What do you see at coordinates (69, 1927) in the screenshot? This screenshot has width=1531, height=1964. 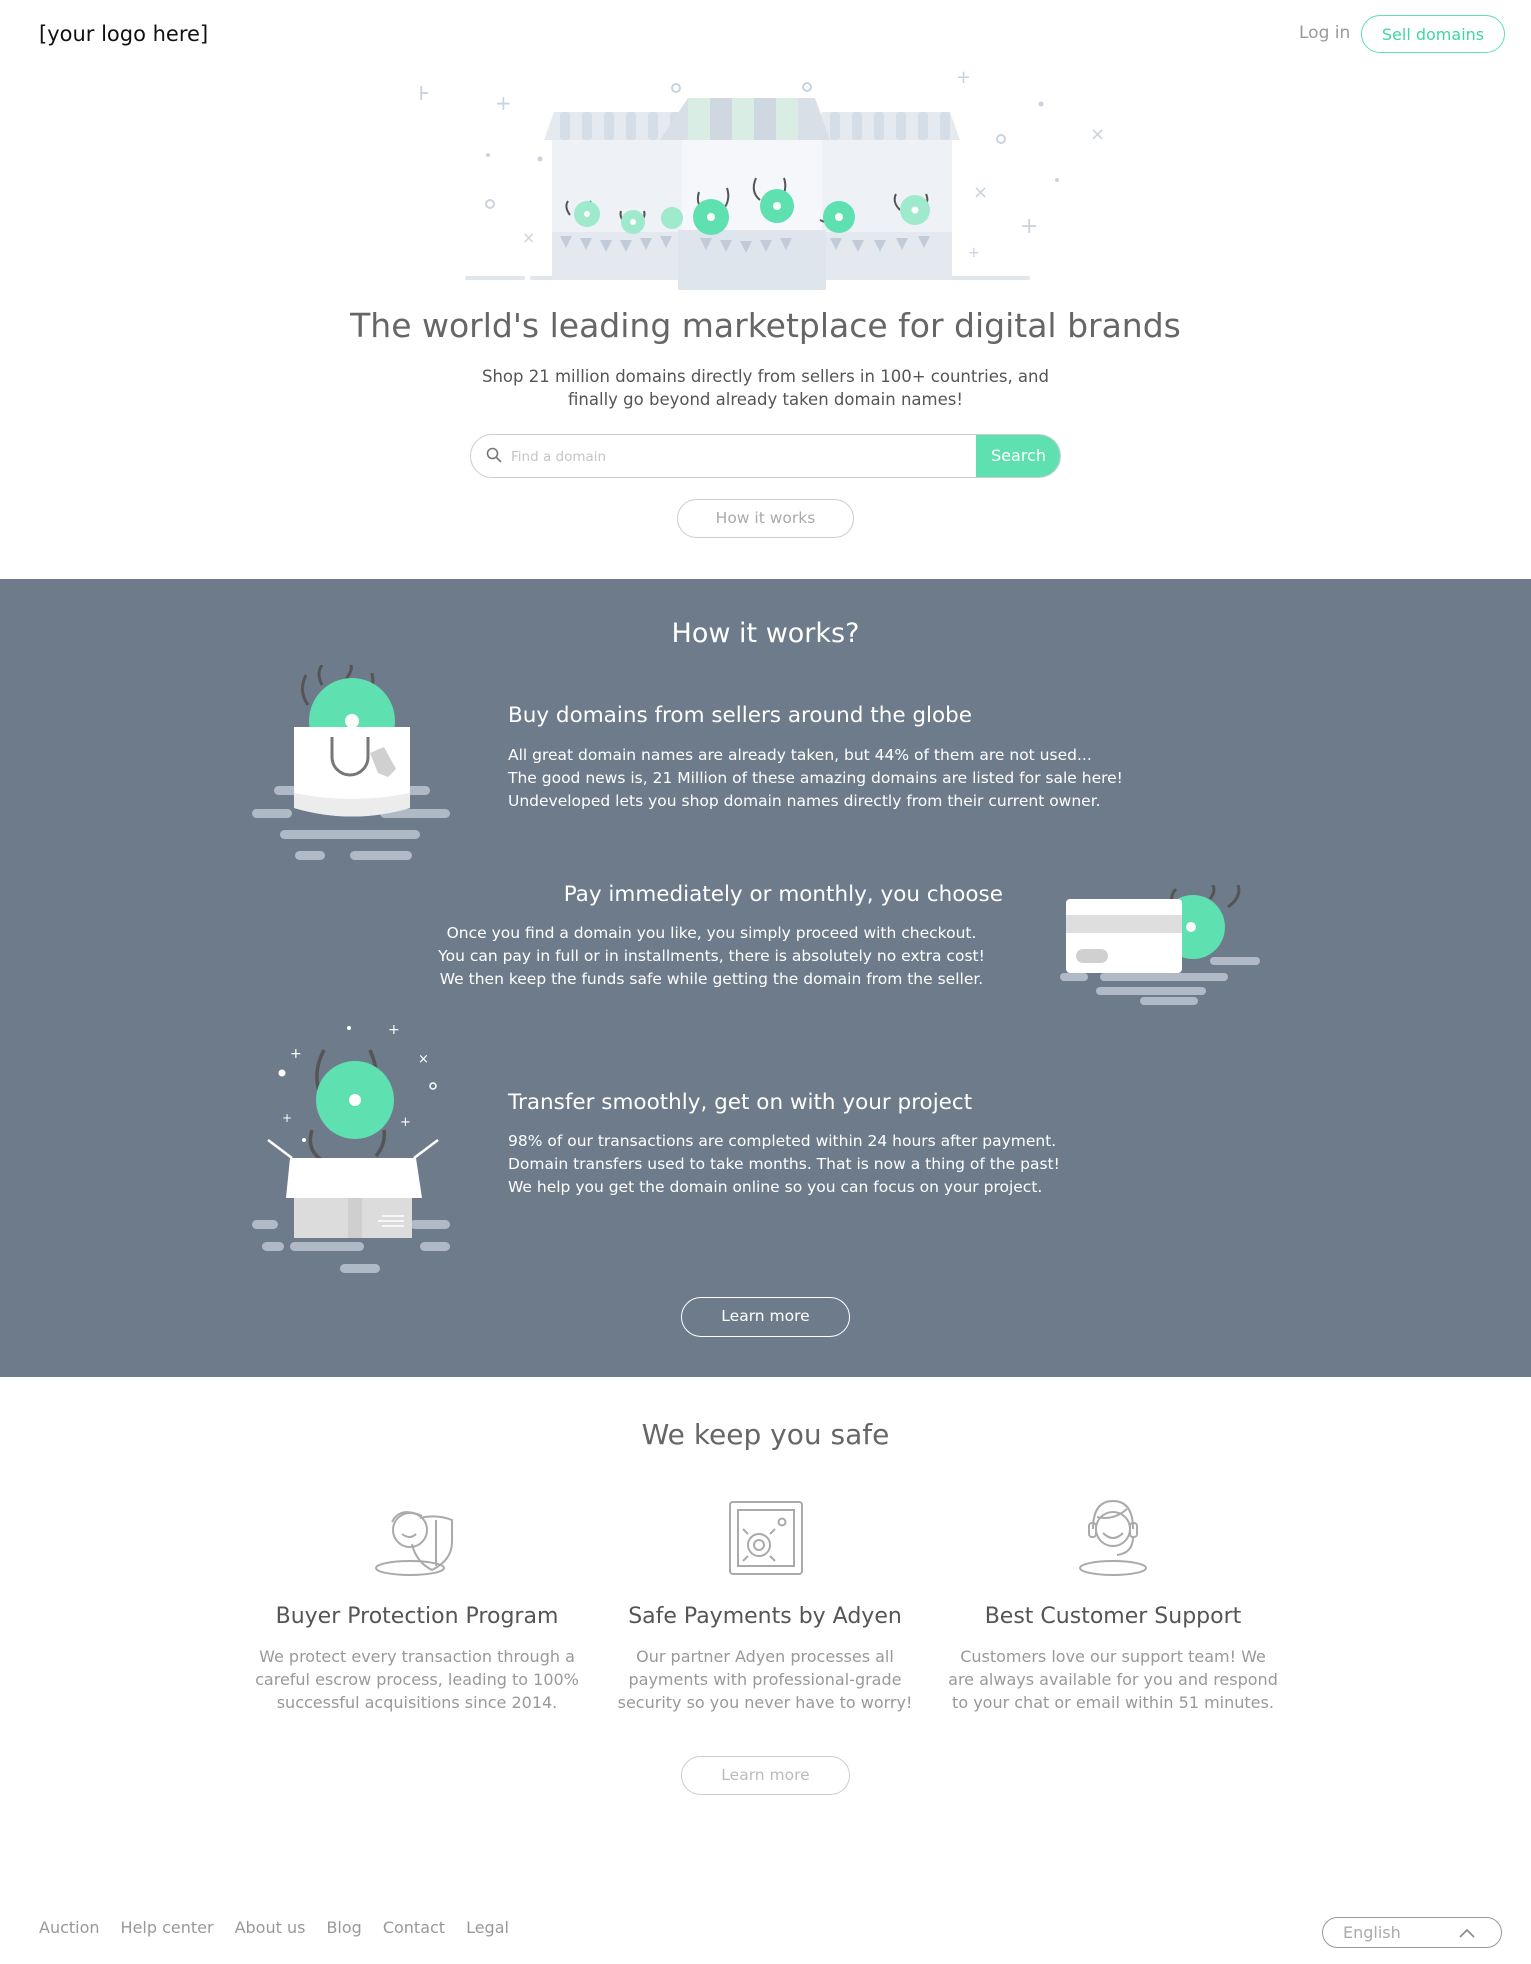 I see `footer-link-auction: Auction` at bounding box center [69, 1927].